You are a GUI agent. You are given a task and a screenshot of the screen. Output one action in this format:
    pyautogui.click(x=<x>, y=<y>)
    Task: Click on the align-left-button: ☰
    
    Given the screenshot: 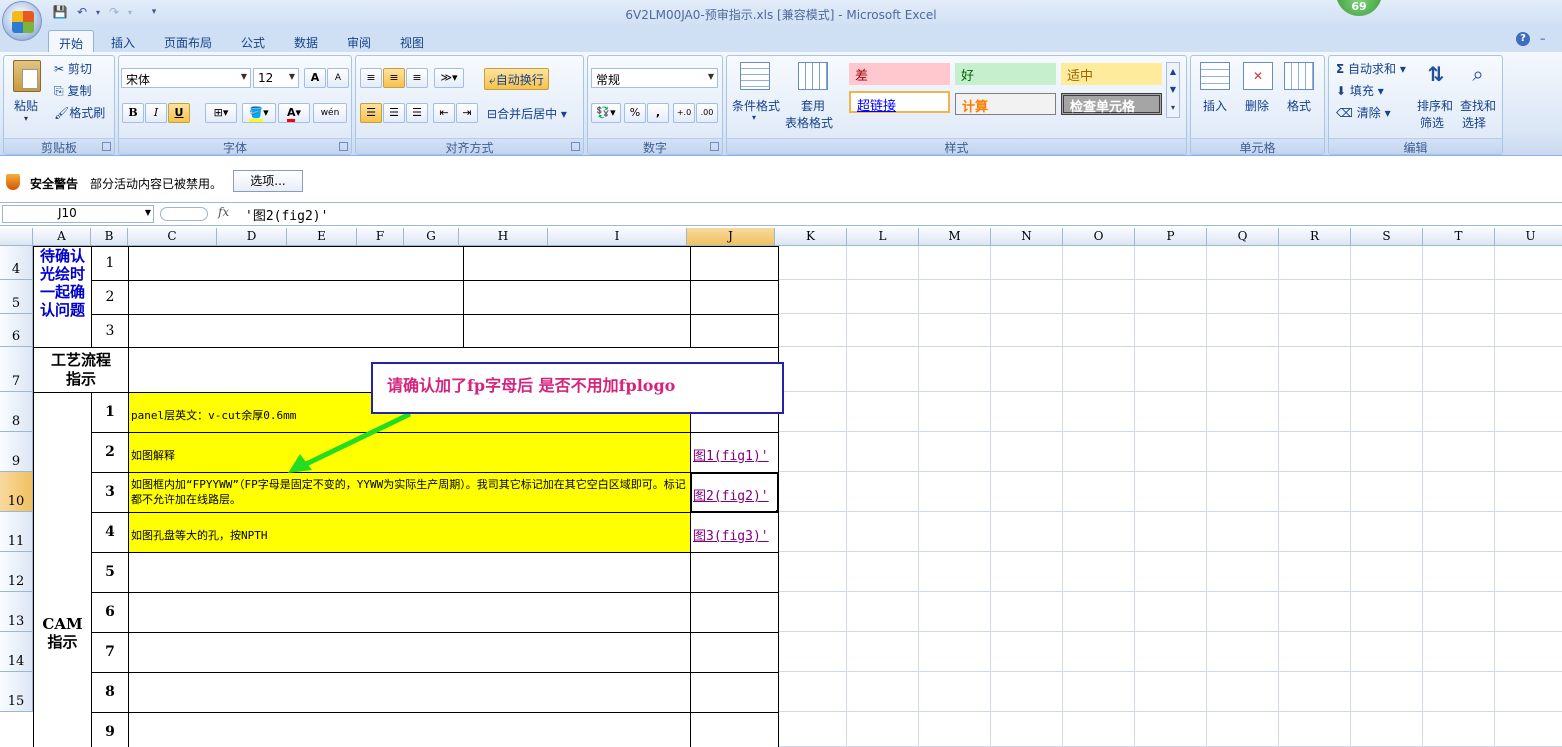 What is the action you would take?
    pyautogui.click(x=371, y=113)
    